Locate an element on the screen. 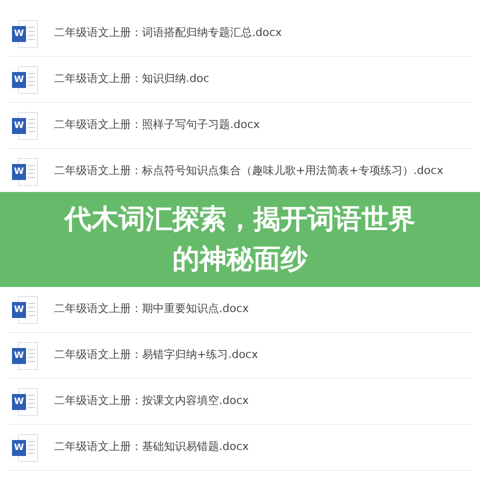 The height and width of the screenshot is (480, 480). file-name: 二年级语文上册：易错字归纳+练习.docx is located at coordinates (156, 355).